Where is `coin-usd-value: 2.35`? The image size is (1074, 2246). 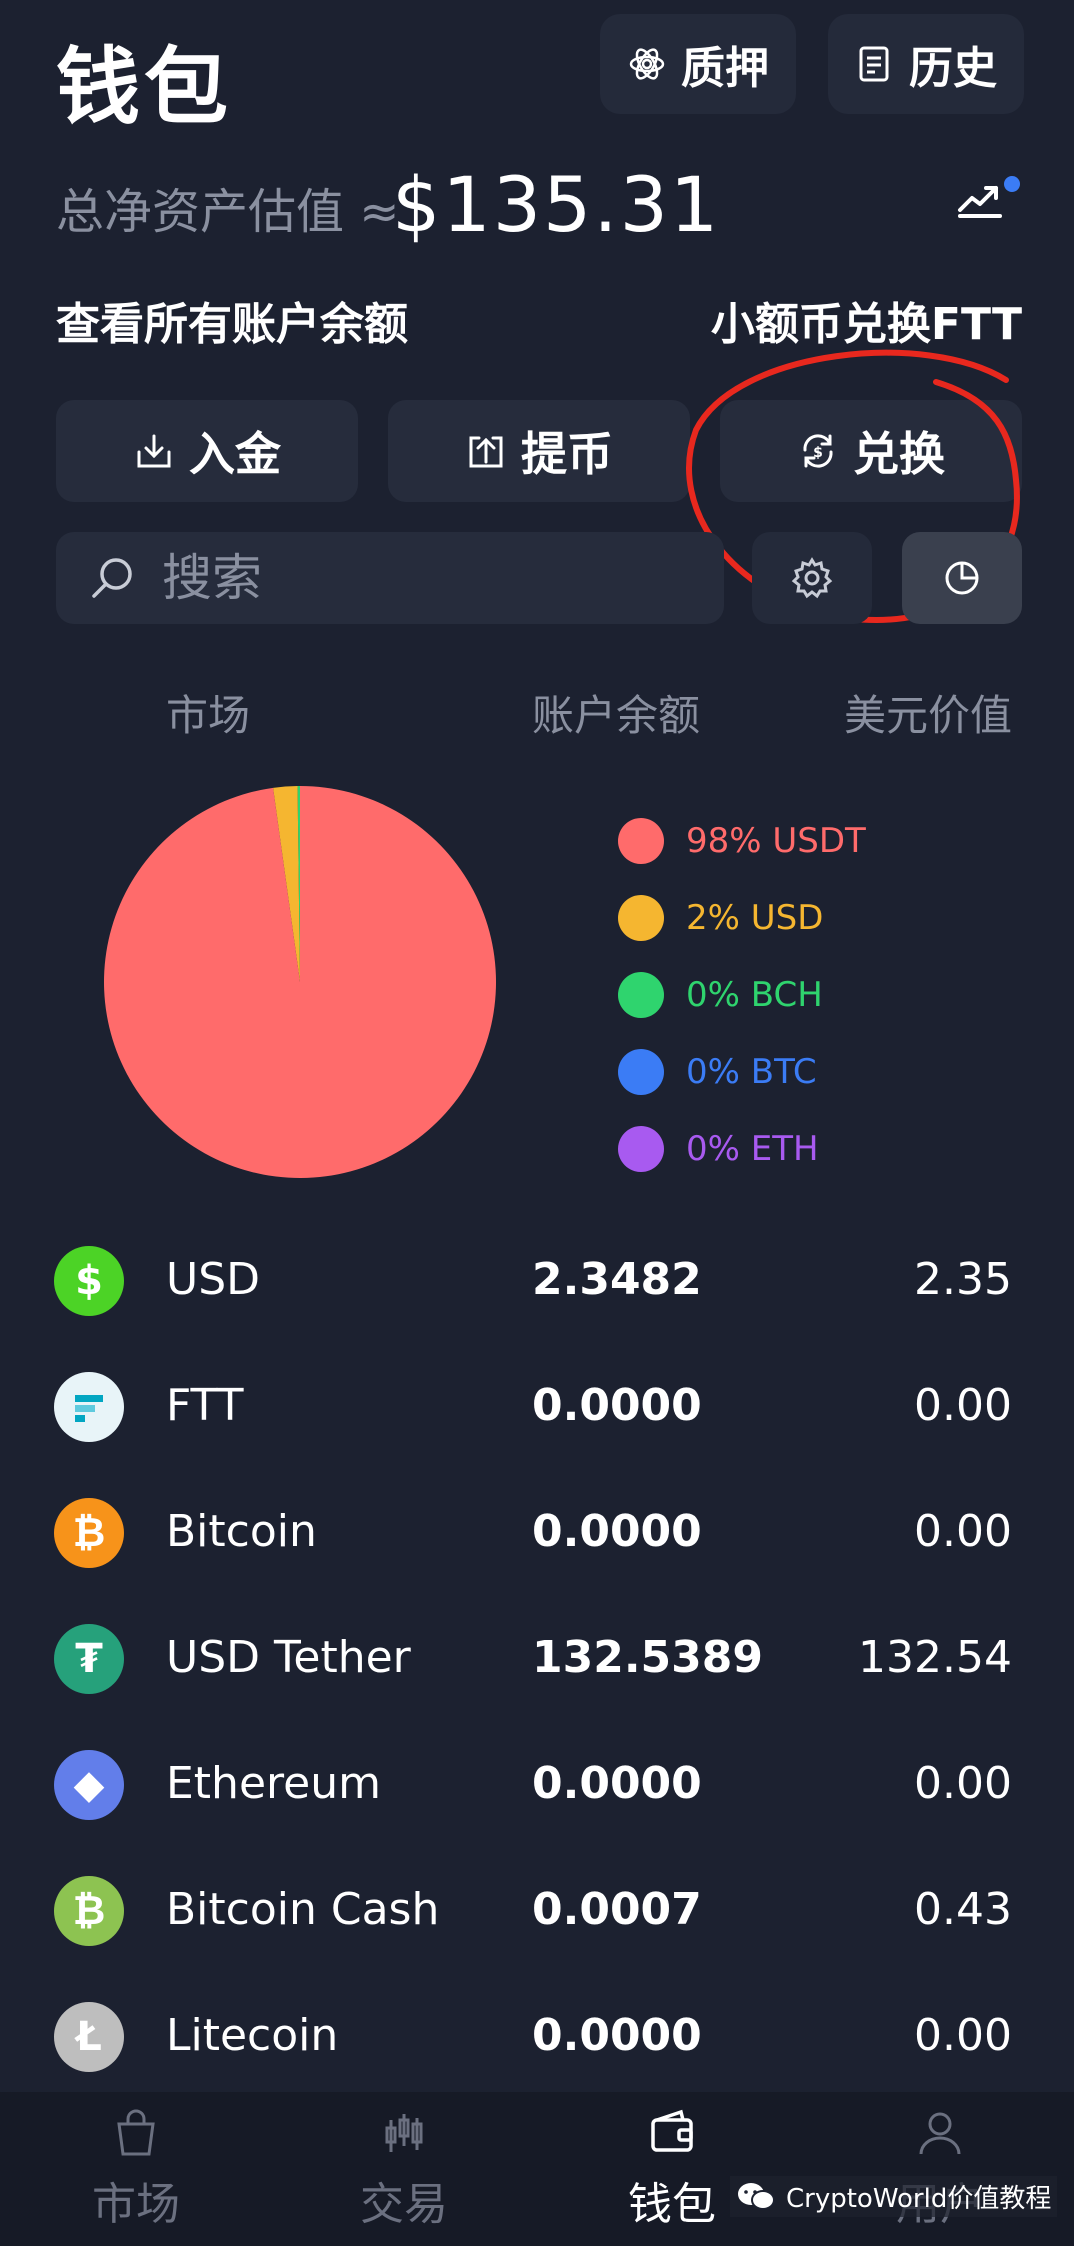 coin-usd-value: 2.35 is located at coordinates (963, 1279).